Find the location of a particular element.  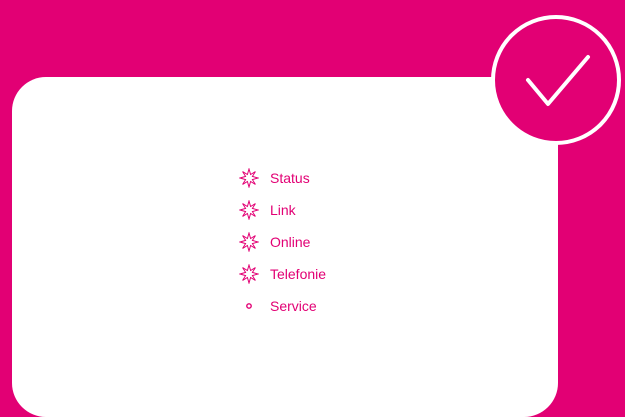

link-label: Link is located at coordinates (283, 210).